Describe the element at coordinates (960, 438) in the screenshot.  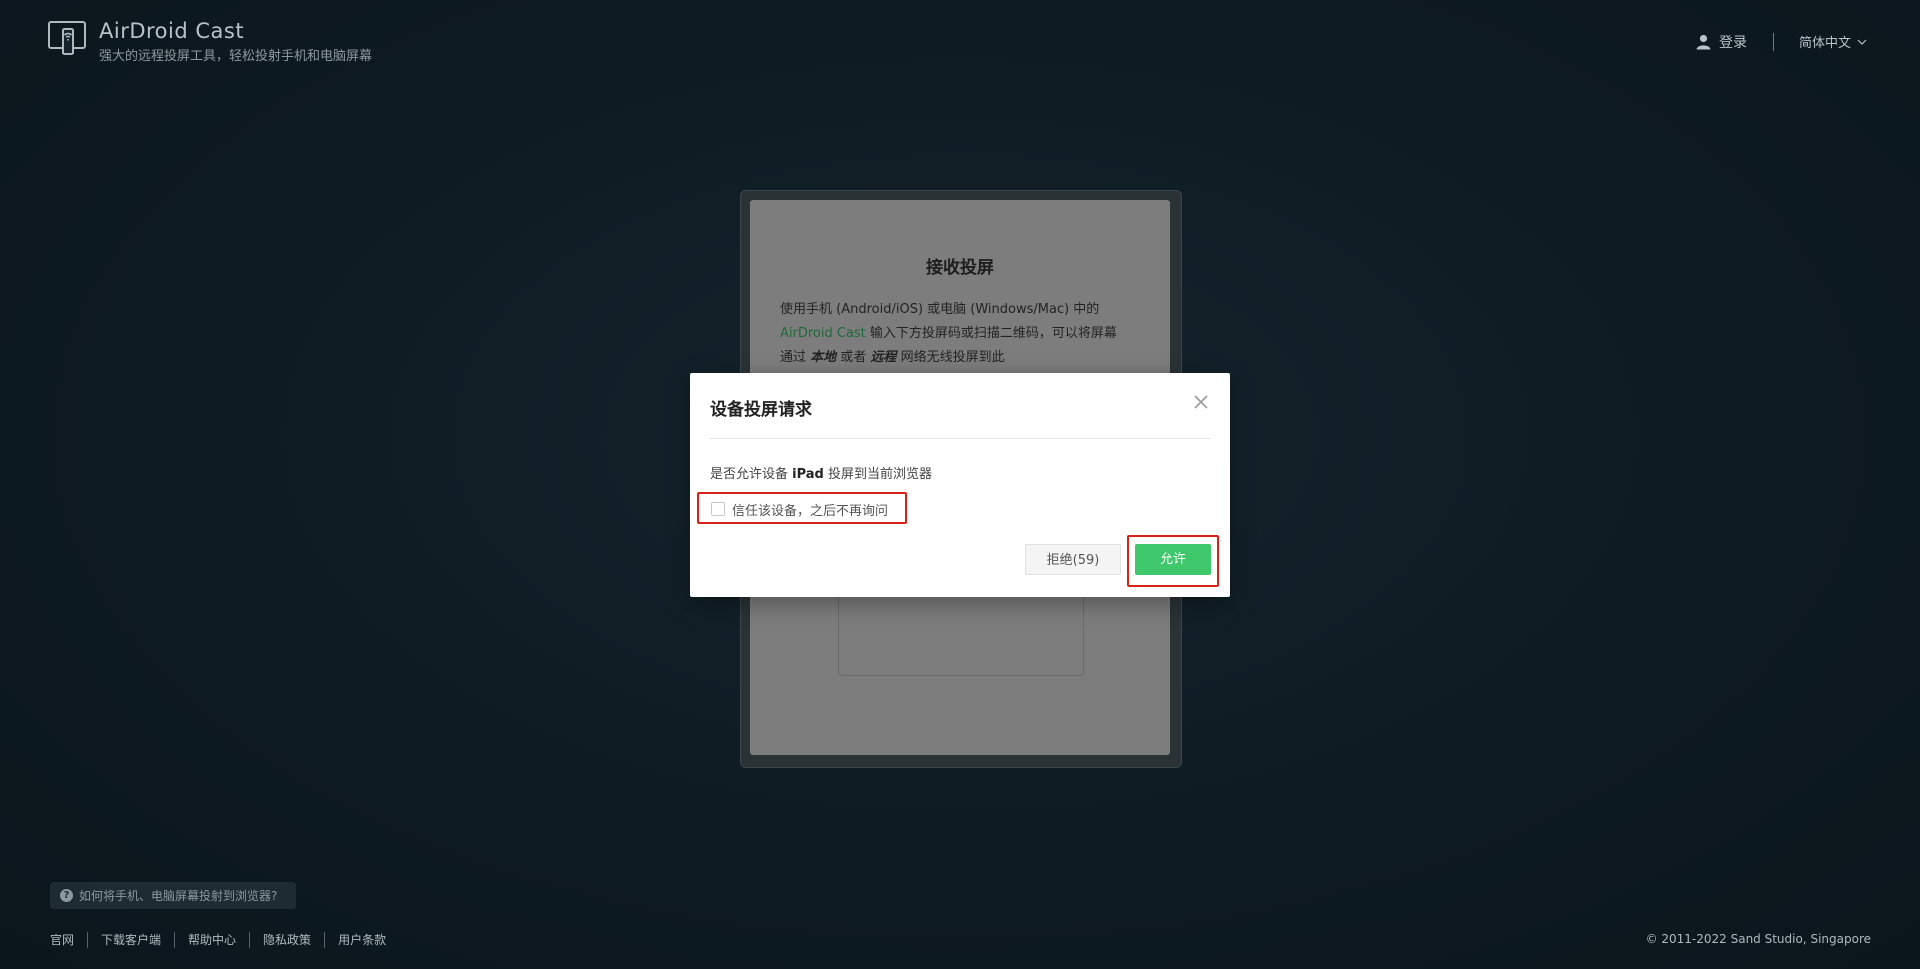
I see `dialog-divider` at that location.